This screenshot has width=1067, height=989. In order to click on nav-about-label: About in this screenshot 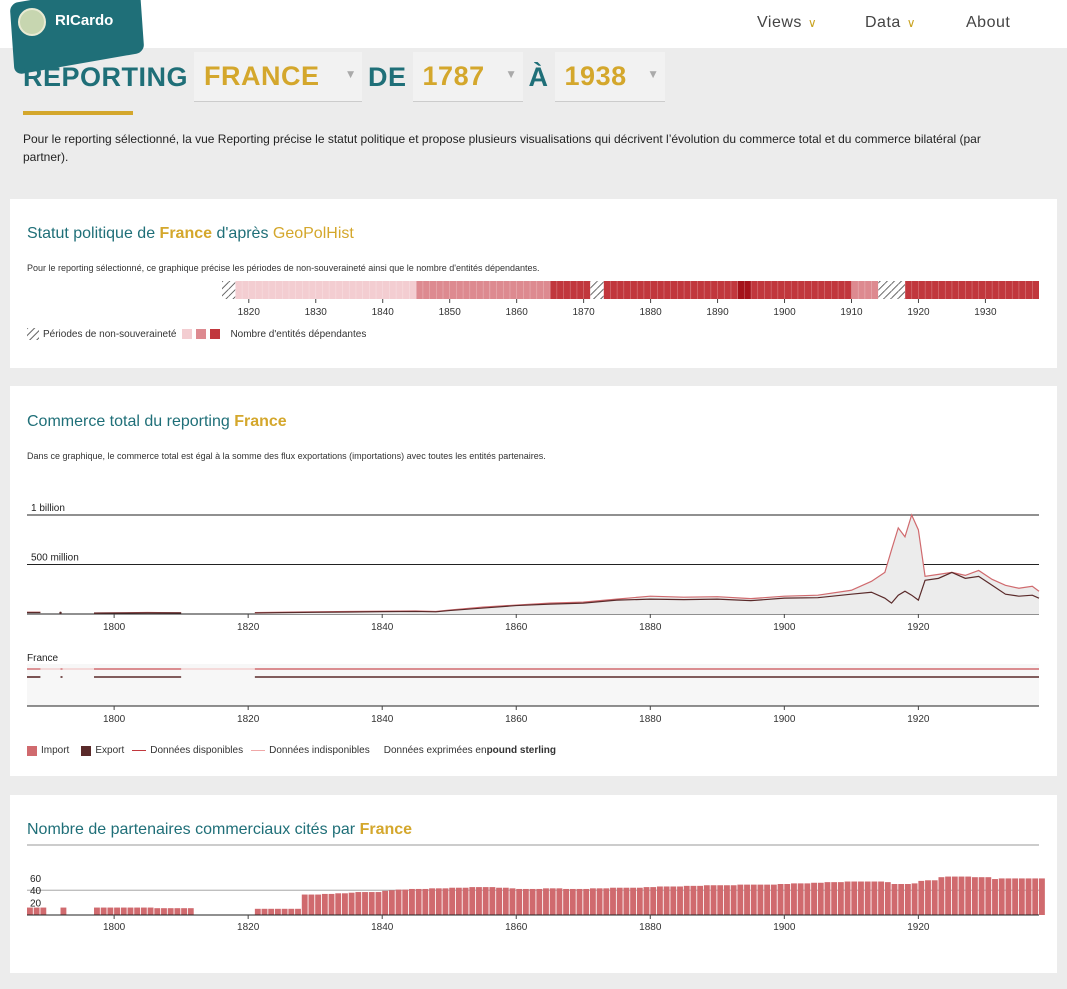, I will do `click(988, 22)`.